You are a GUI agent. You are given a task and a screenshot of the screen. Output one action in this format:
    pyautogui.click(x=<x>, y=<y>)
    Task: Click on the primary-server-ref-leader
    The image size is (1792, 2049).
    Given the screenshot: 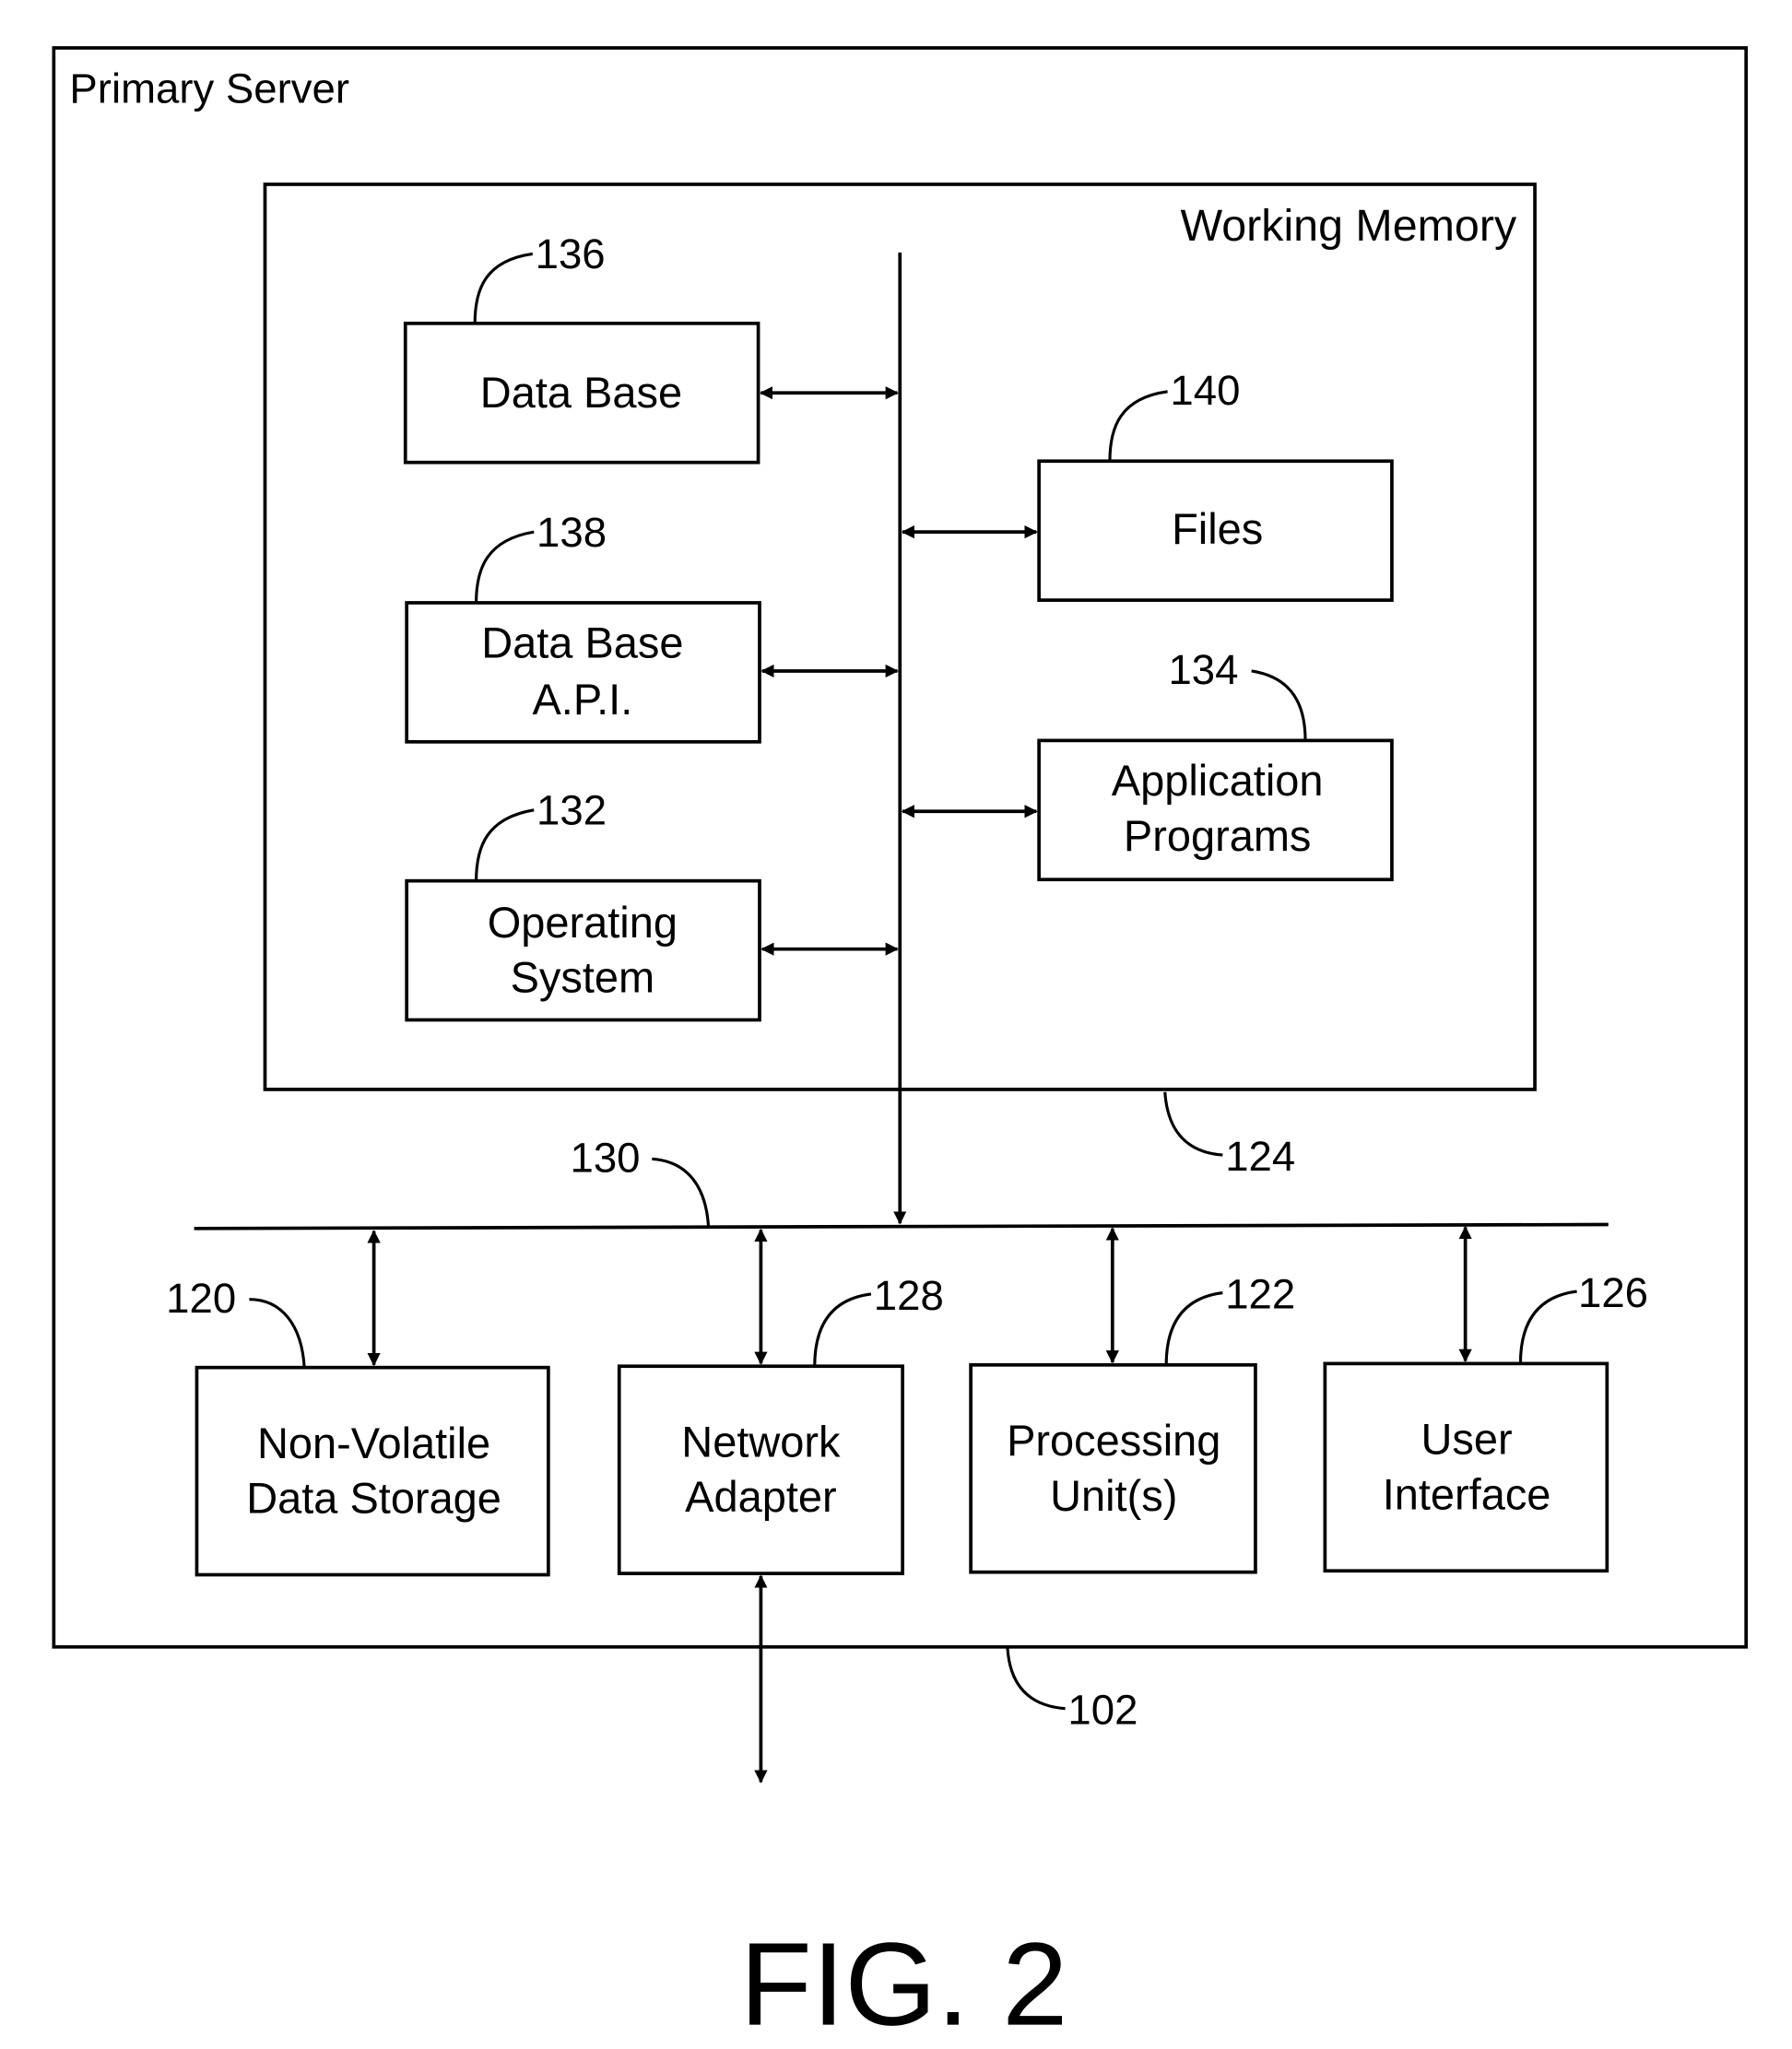 What is the action you would take?
    pyautogui.click(x=1036, y=1680)
    